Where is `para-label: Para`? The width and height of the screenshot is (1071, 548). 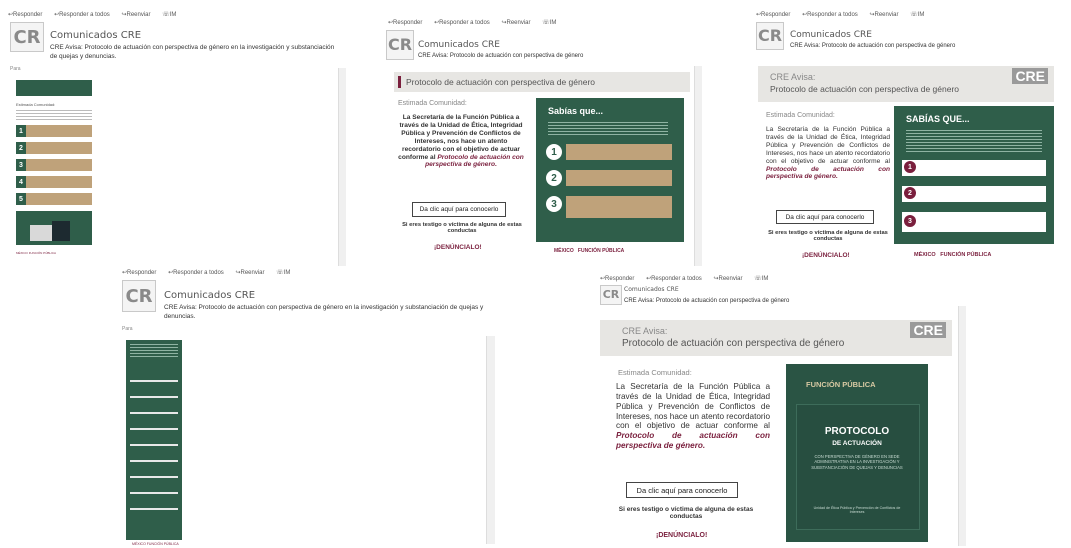
para-label: Para is located at coordinates (15, 69).